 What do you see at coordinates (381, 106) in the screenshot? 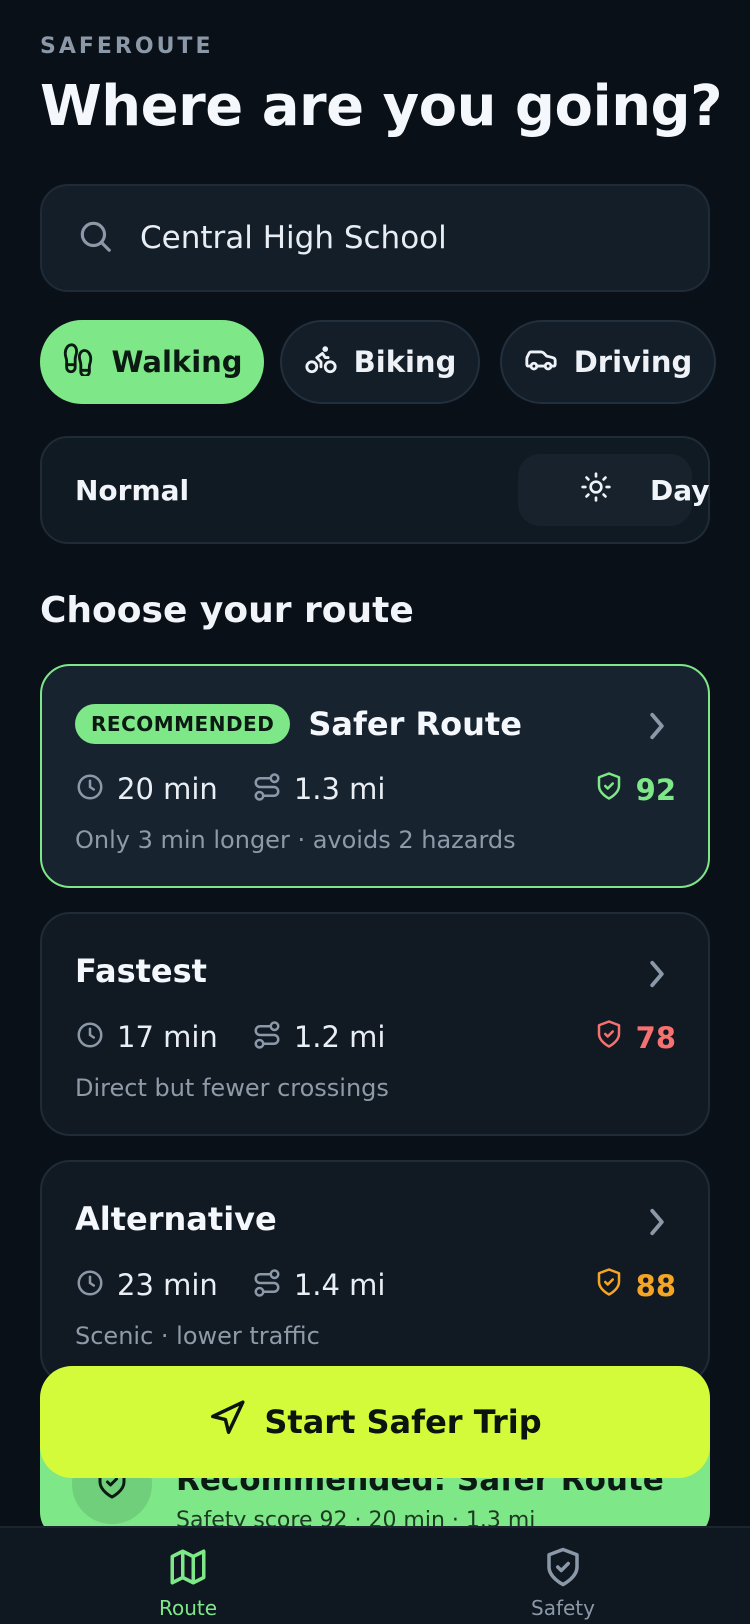
I see `page-title: Where are you going?` at bounding box center [381, 106].